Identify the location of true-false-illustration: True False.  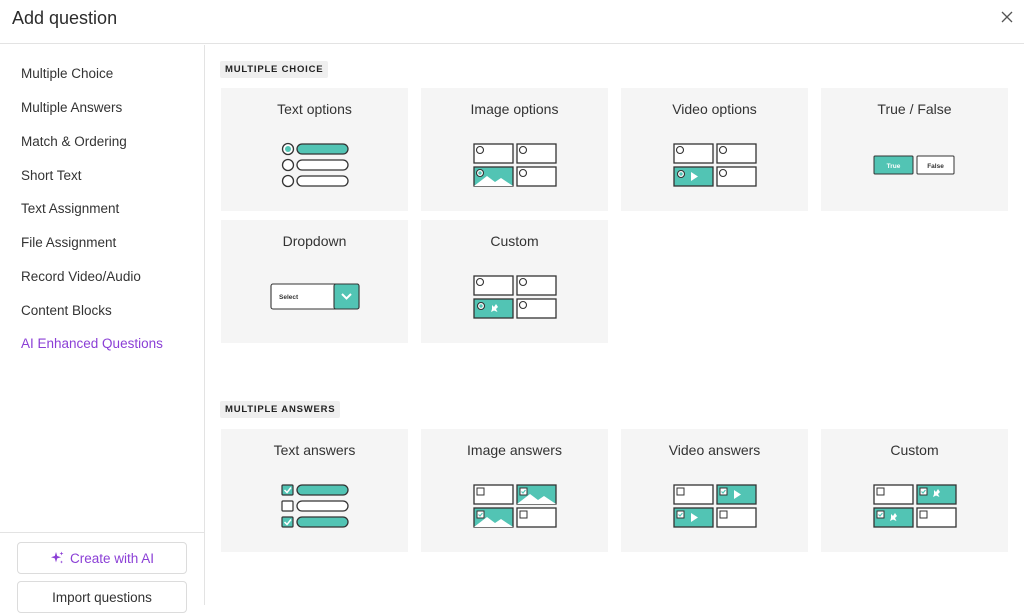
(914, 165).